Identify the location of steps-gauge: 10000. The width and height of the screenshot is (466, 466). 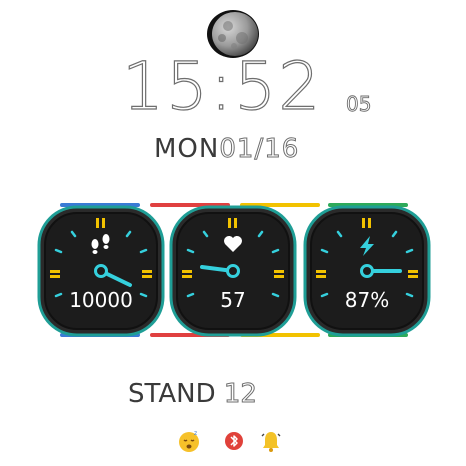
(101, 271).